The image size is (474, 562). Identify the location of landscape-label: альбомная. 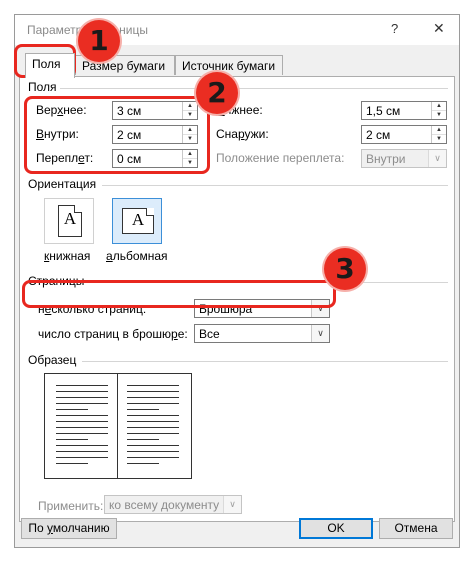
(137, 256).